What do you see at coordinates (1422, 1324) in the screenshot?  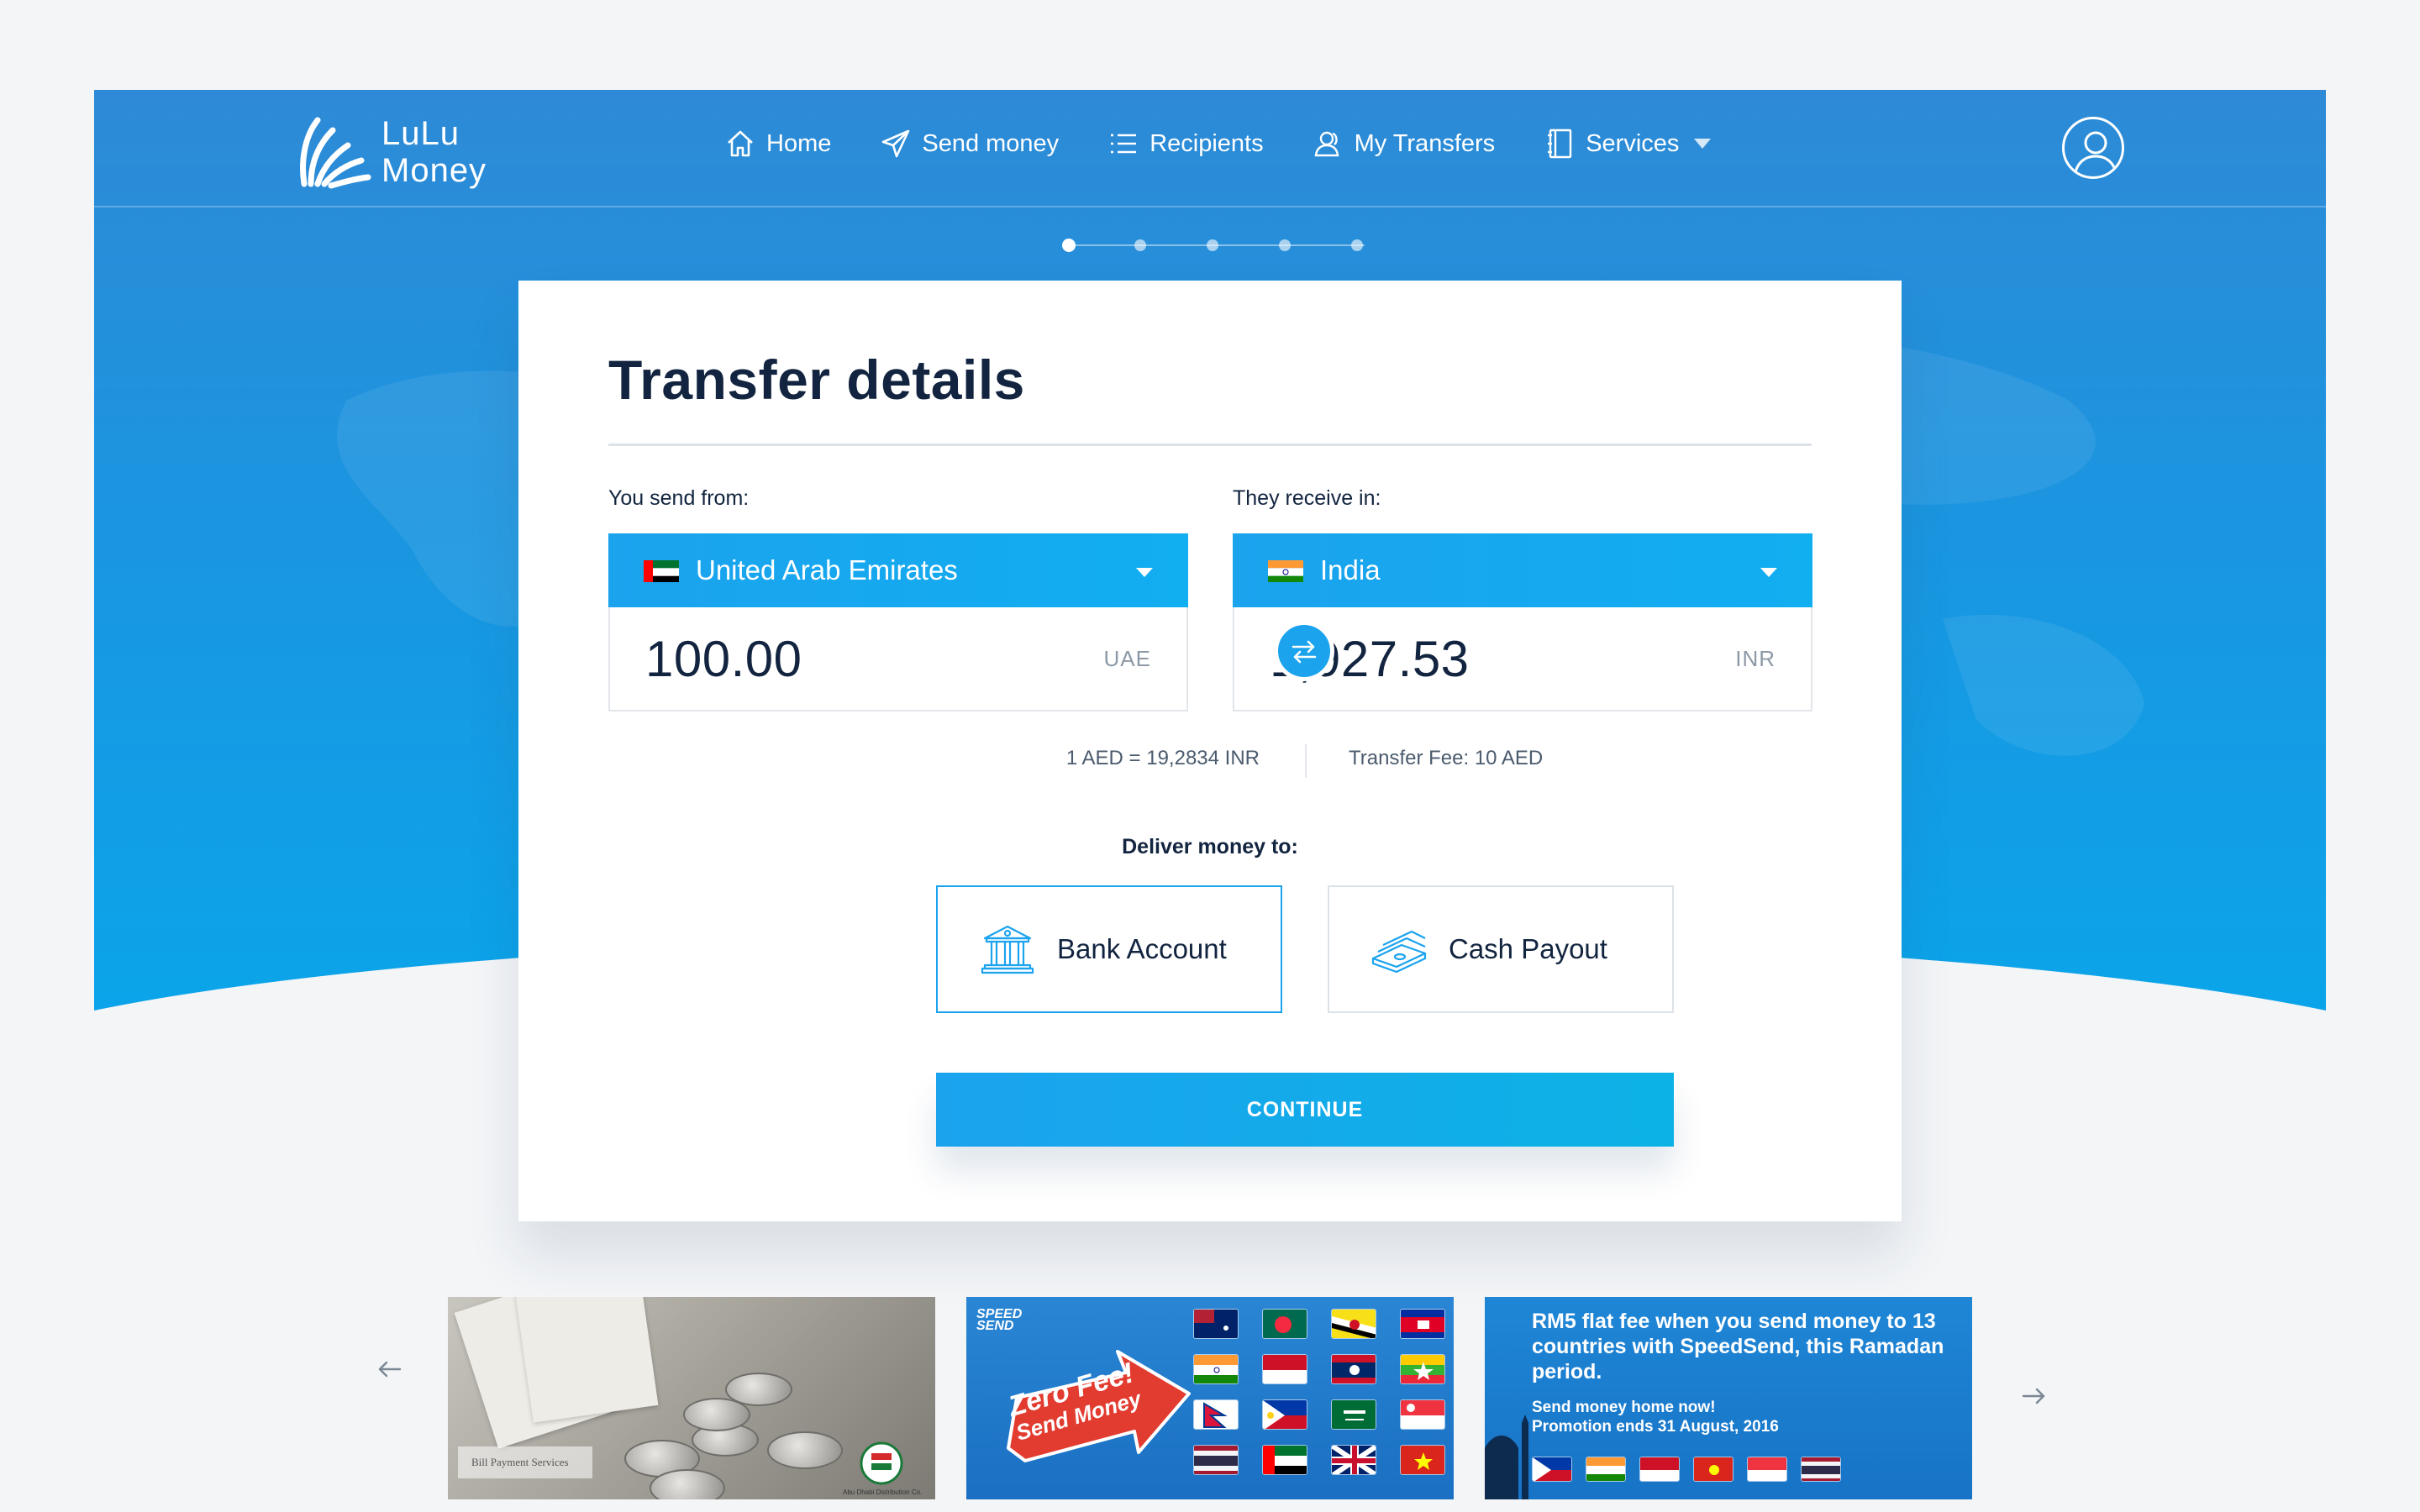 I see `cambodia-flag-icon` at bounding box center [1422, 1324].